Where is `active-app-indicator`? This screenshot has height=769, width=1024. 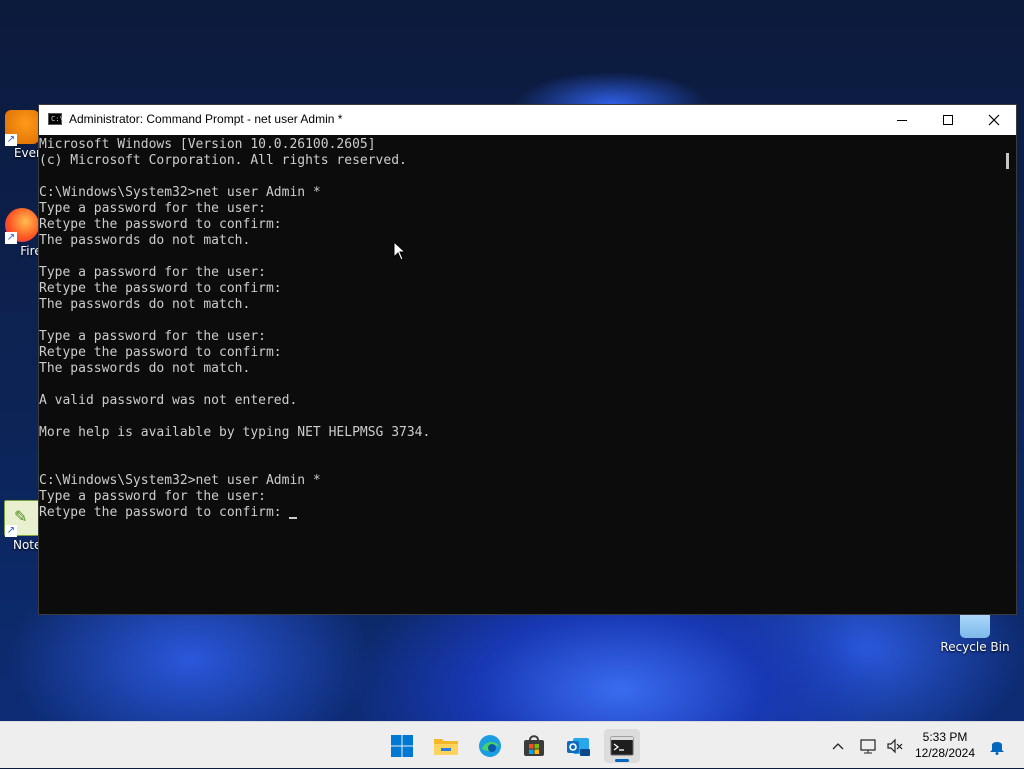 active-app-indicator is located at coordinates (622, 760).